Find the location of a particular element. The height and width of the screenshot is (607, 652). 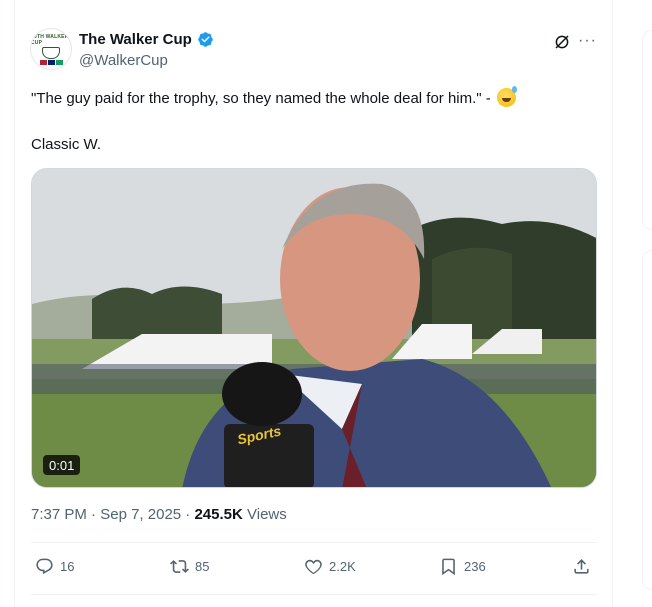

display-name: The Walker Cup is located at coordinates (135, 39).